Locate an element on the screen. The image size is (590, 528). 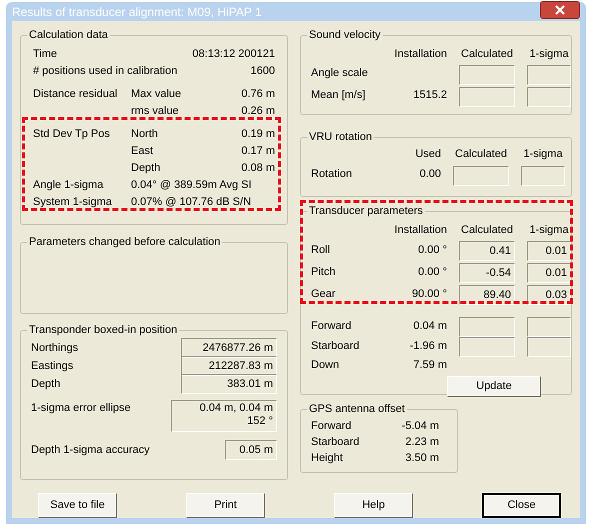
row-label: Max value is located at coordinates (156, 94).